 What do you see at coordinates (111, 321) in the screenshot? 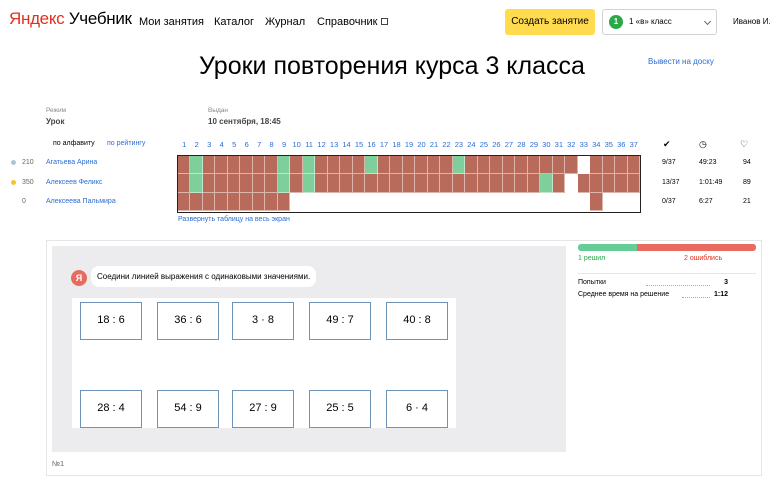
I see `expression-card: 18 : 6` at bounding box center [111, 321].